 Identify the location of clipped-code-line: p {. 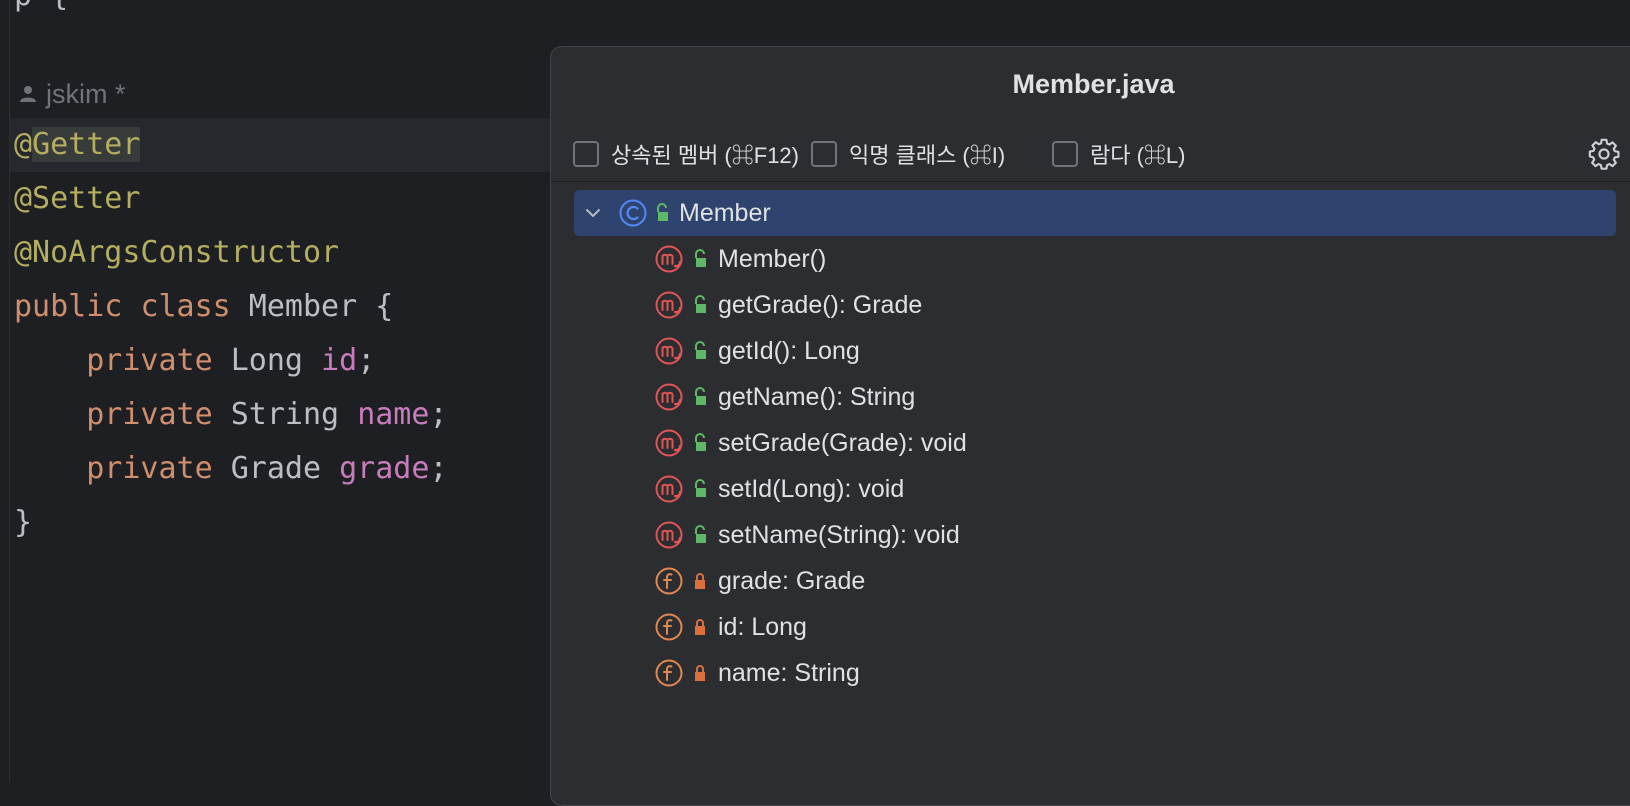
(41, 6).